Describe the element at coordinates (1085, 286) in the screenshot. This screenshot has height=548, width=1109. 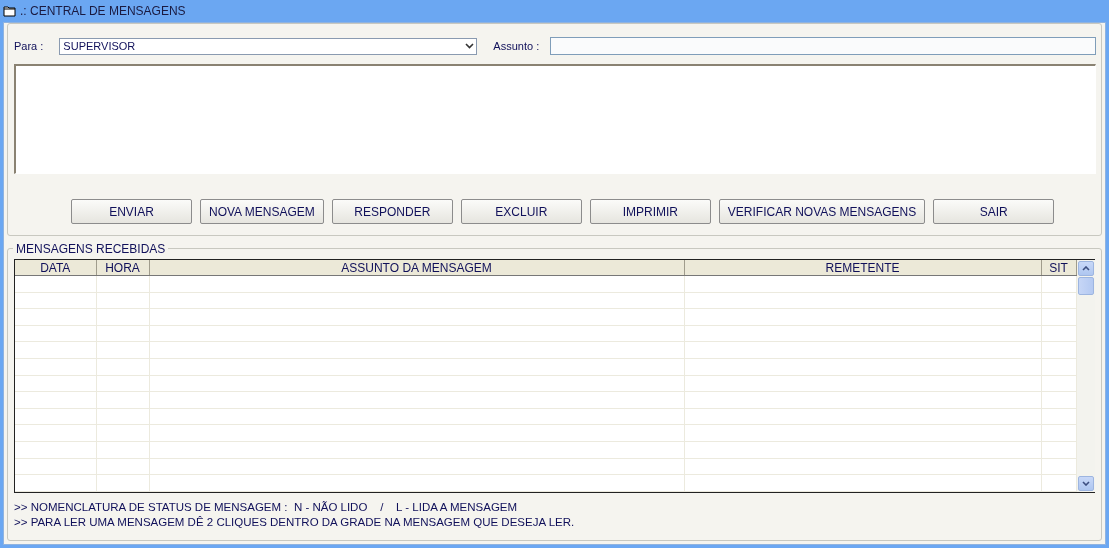
I see `scroll-thumb` at that location.